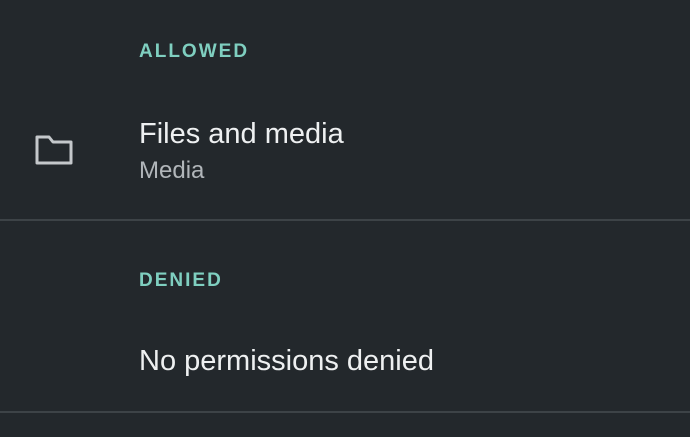  Describe the element at coordinates (54, 150) in the screenshot. I see `folder-icon` at that location.